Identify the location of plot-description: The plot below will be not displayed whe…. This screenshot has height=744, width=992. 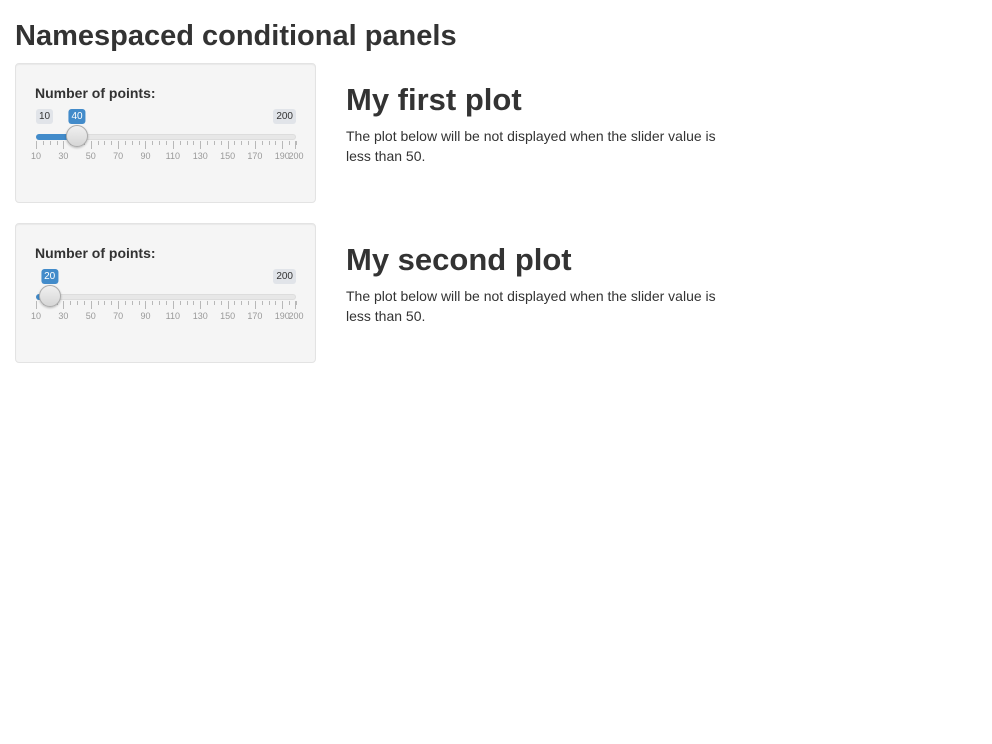
(531, 146).